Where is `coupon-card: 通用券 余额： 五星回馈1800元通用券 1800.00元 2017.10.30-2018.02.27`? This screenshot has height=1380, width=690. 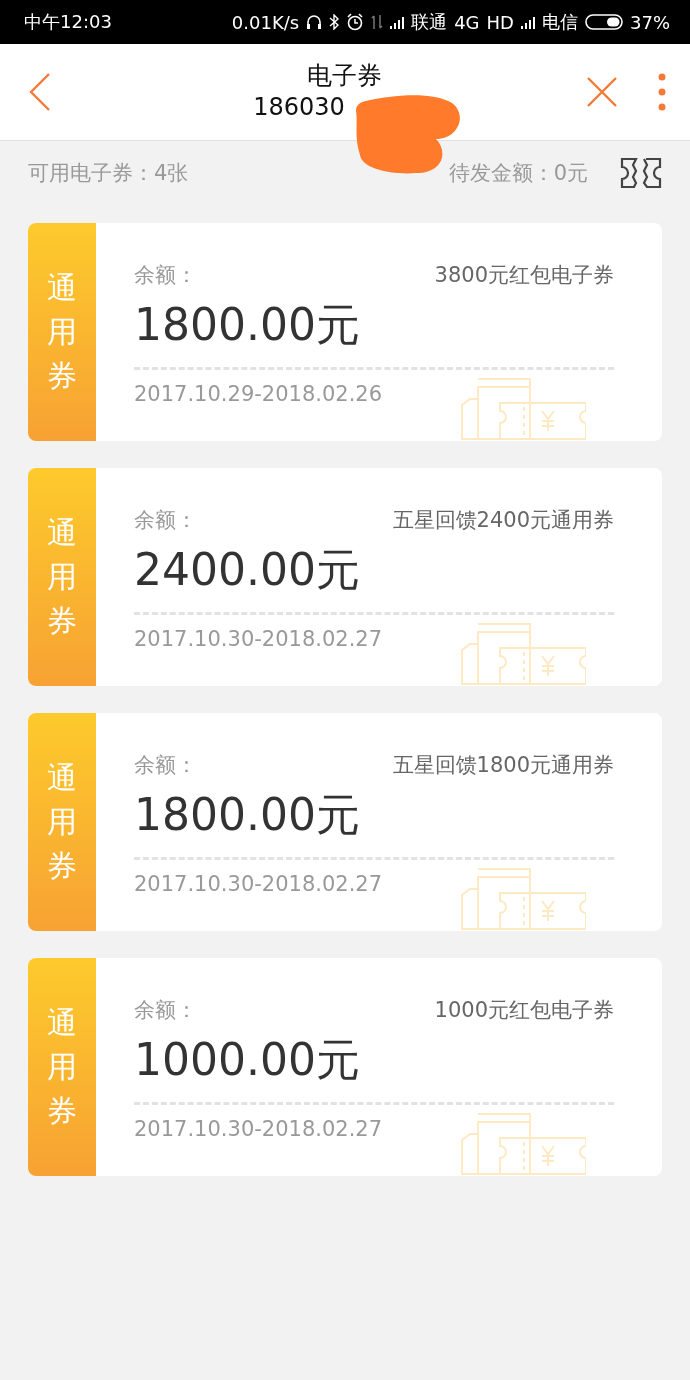 coupon-card: 通用券 余额： 五星回馈1800元通用券 1800.00元 2017.10.30-2018.02.27 is located at coordinates (345, 822).